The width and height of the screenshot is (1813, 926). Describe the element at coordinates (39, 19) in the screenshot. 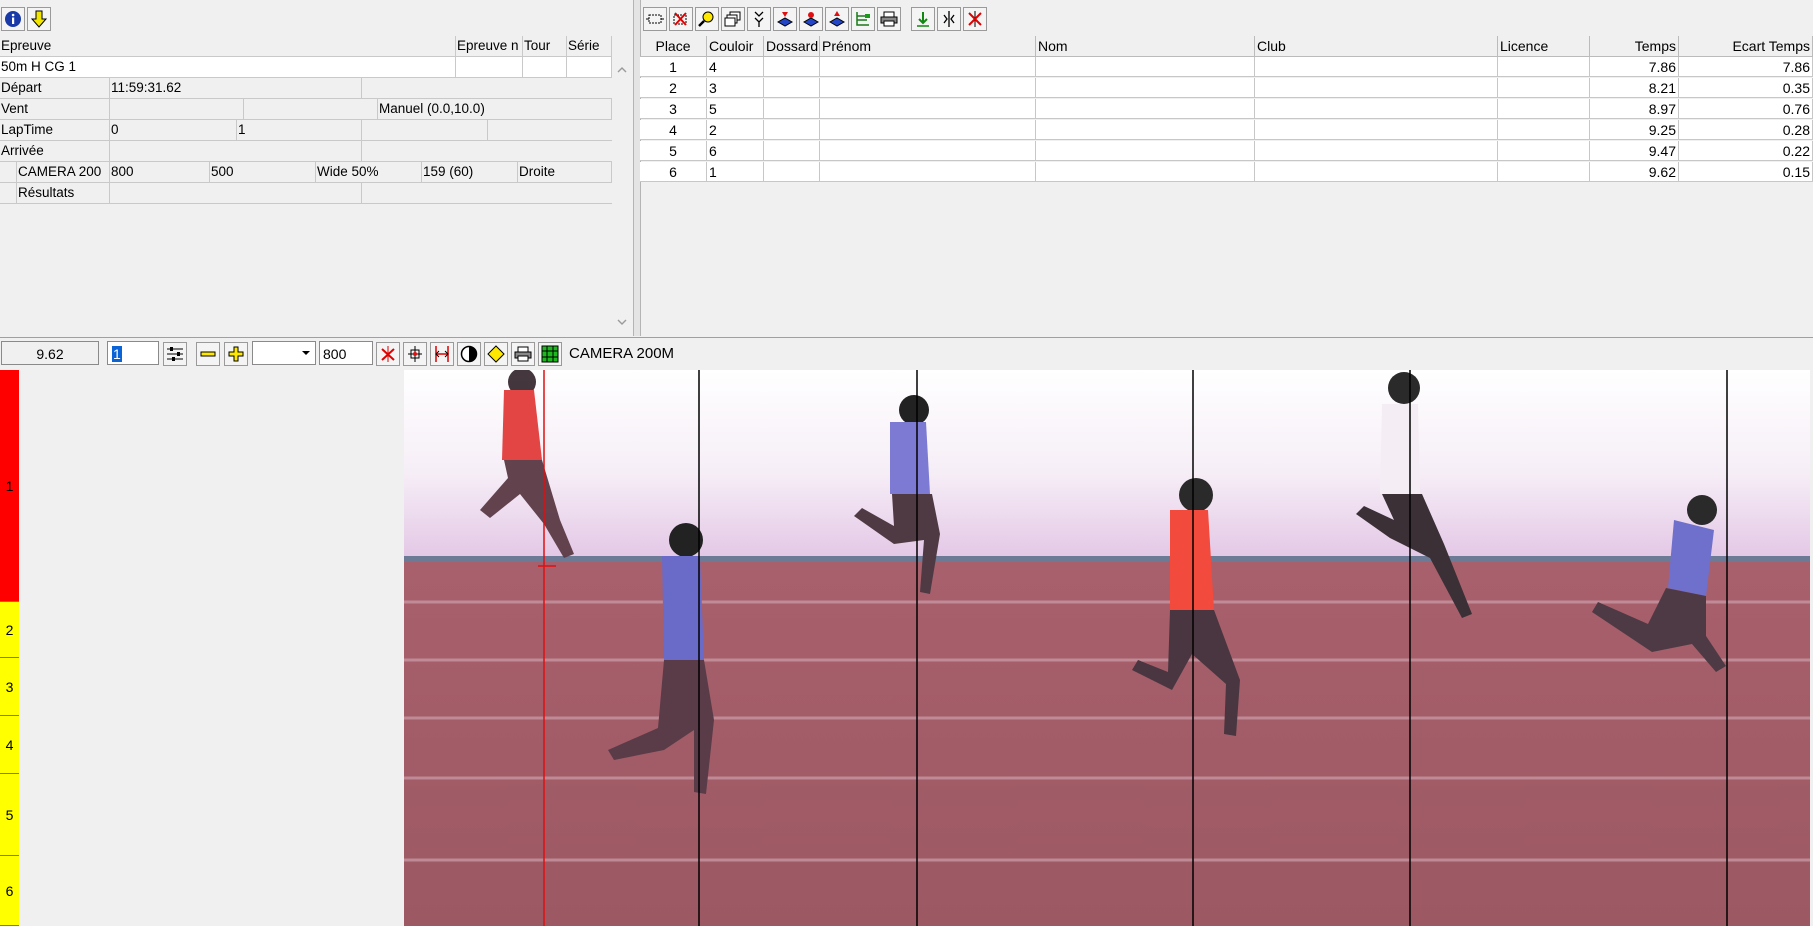

I see `down-arrow-icon` at that location.